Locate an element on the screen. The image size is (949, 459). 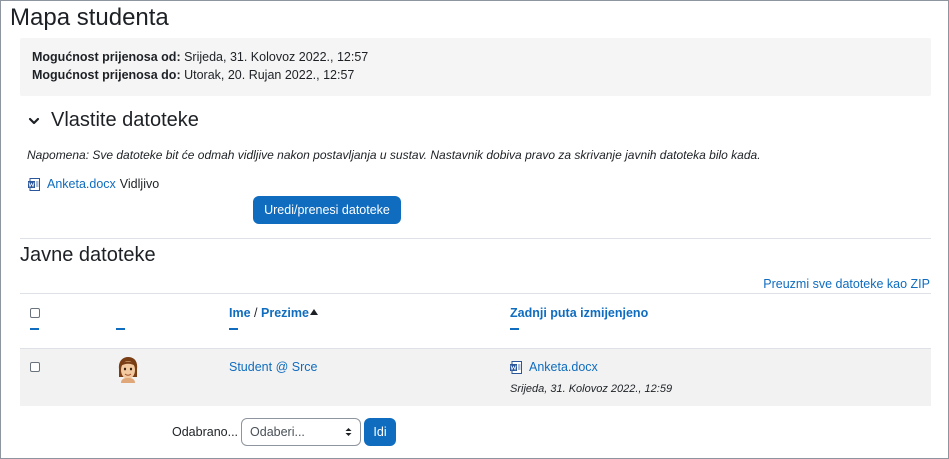
own-files-toggle: Vlastite datoteke is located at coordinates (113, 120).